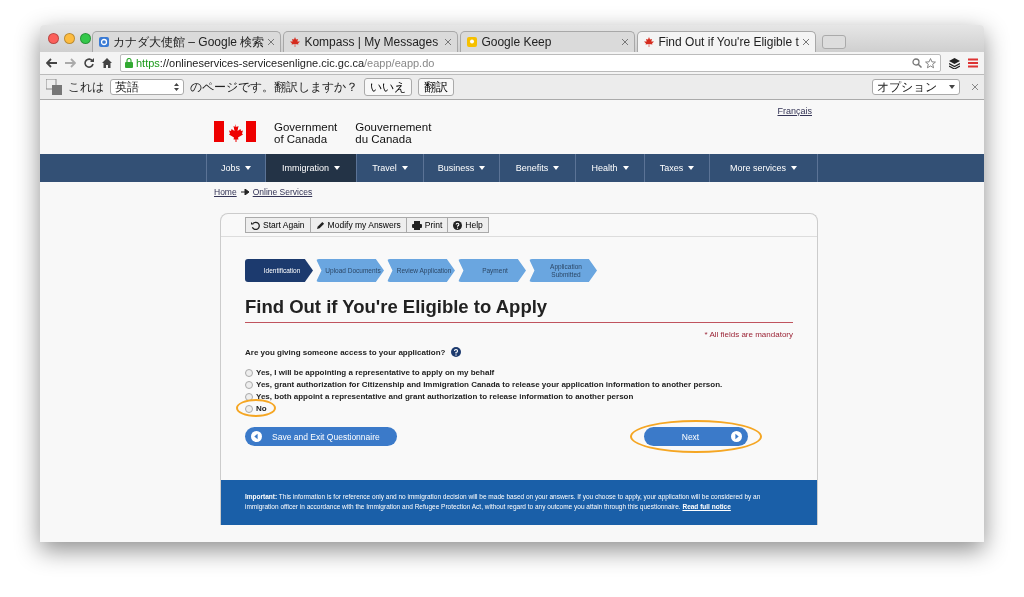  I want to click on bulb-icon, so click(472, 42).